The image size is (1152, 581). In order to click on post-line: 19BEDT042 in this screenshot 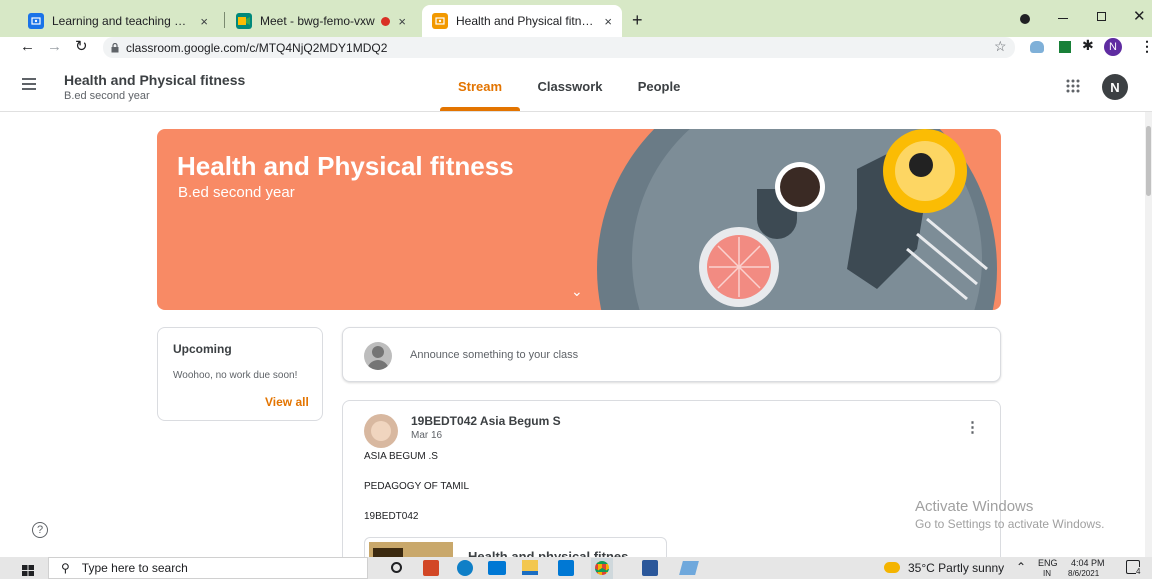, I will do `click(391, 516)`.